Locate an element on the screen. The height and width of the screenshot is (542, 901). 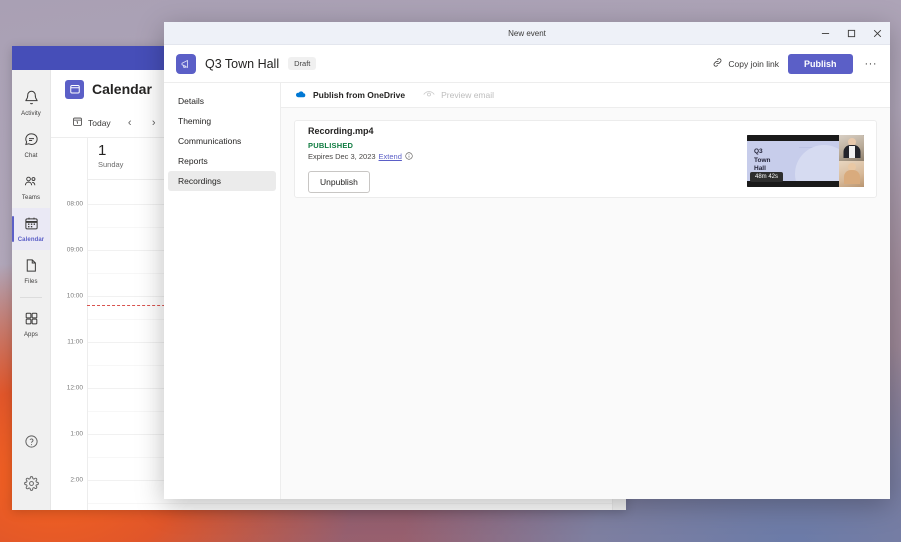
sidebar-item-label: Activity is located at coordinates (31, 113).